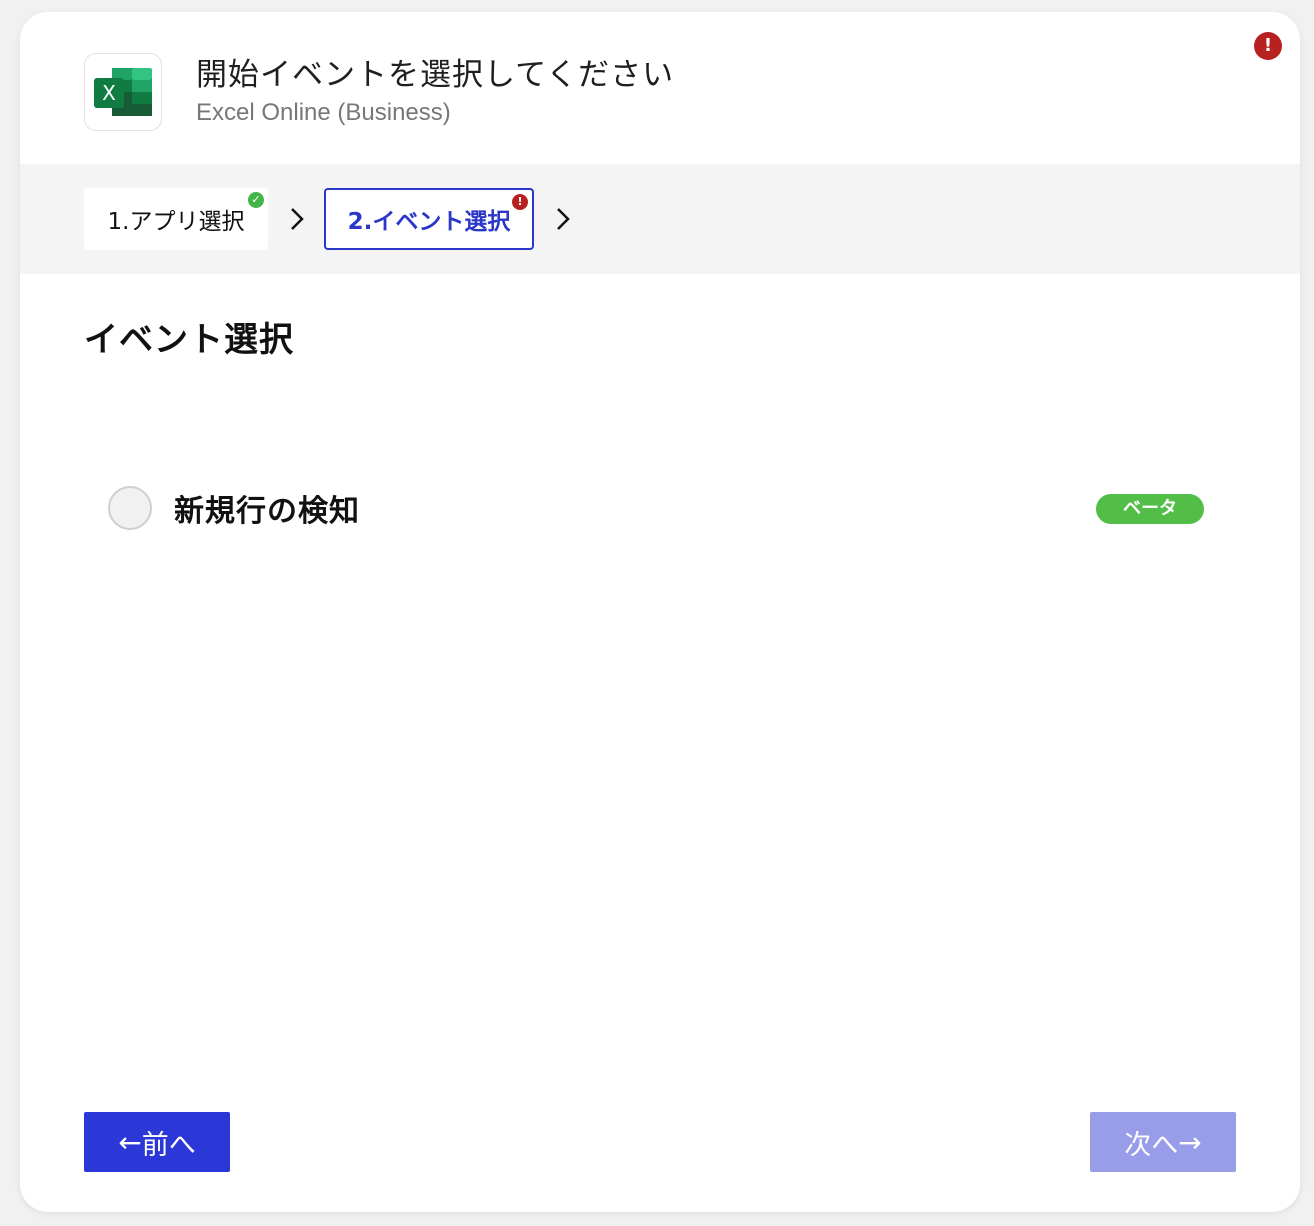 Image resolution: width=1314 pixels, height=1226 pixels. What do you see at coordinates (189, 340) in the screenshot?
I see `section-title: イベント選択` at bounding box center [189, 340].